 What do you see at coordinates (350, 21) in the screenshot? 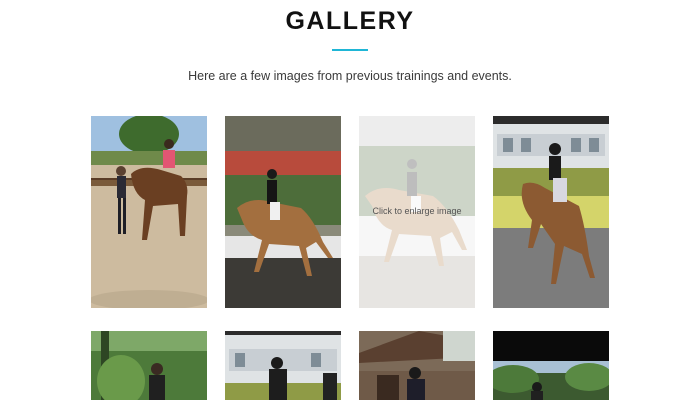
I see `gallery-title: GALLERY` at bounding box center [350, 21].